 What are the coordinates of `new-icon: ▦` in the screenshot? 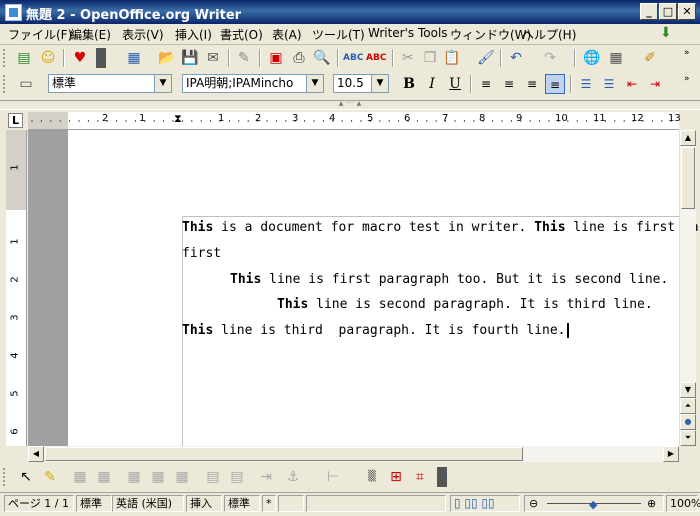 It's located at (134, 58).